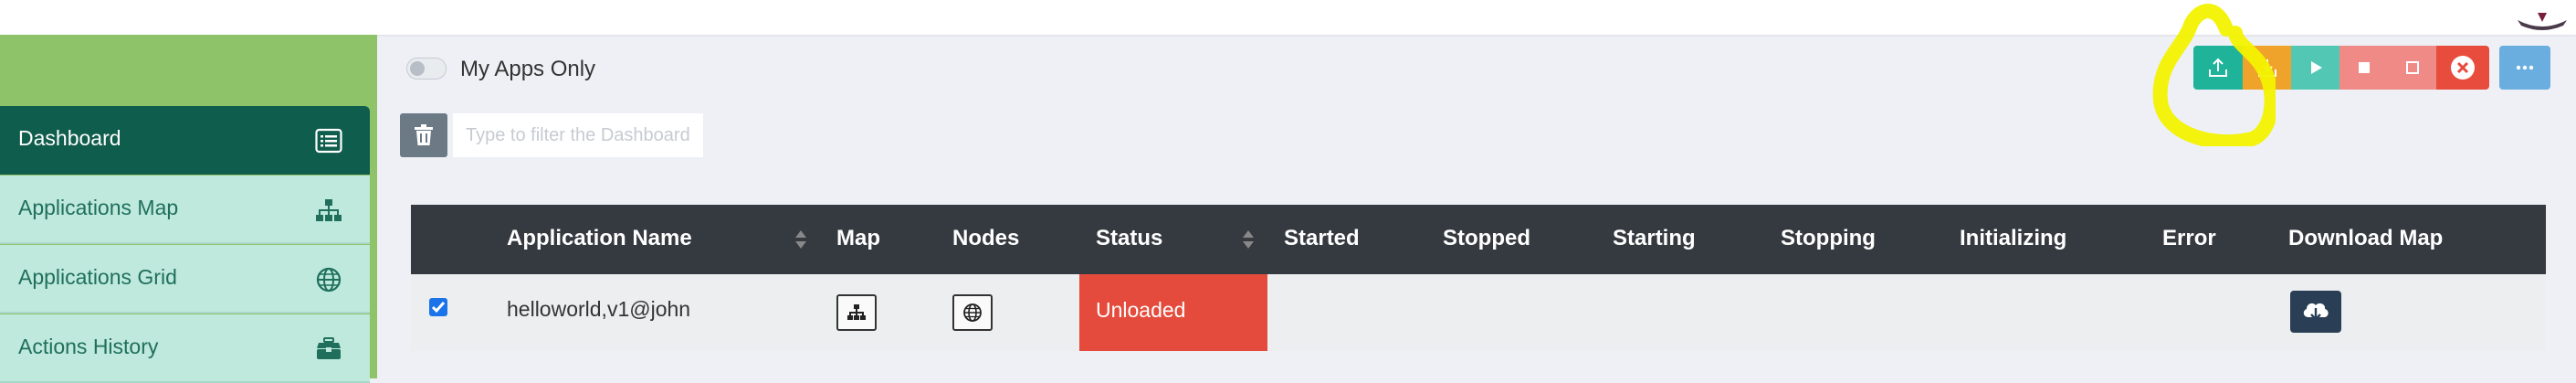 This screenshot has width=2576, height=383. I want to click on download-map-button, so click(2315, 312).